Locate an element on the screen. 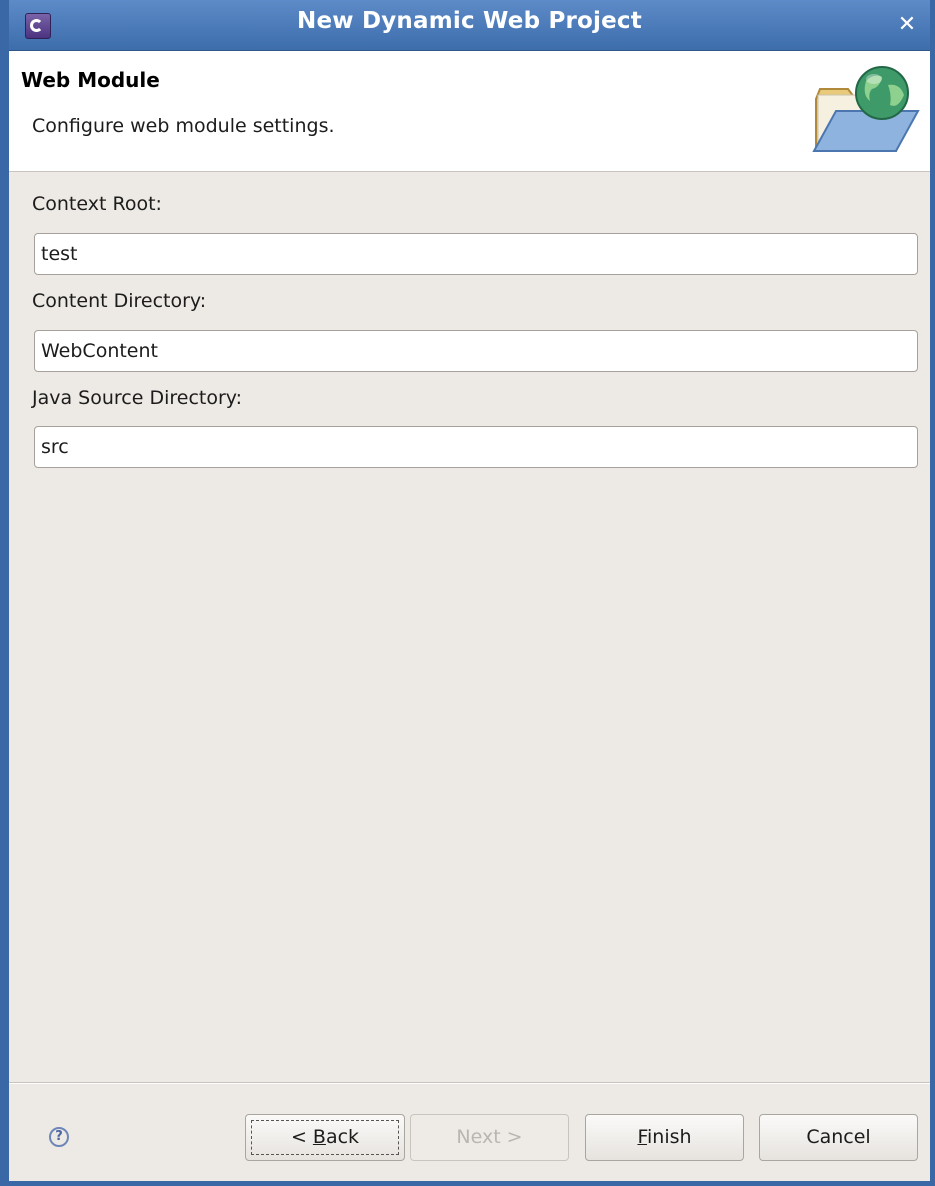  java-source-directory-label: Java Source Directory: is located at coordinates (137, 398).